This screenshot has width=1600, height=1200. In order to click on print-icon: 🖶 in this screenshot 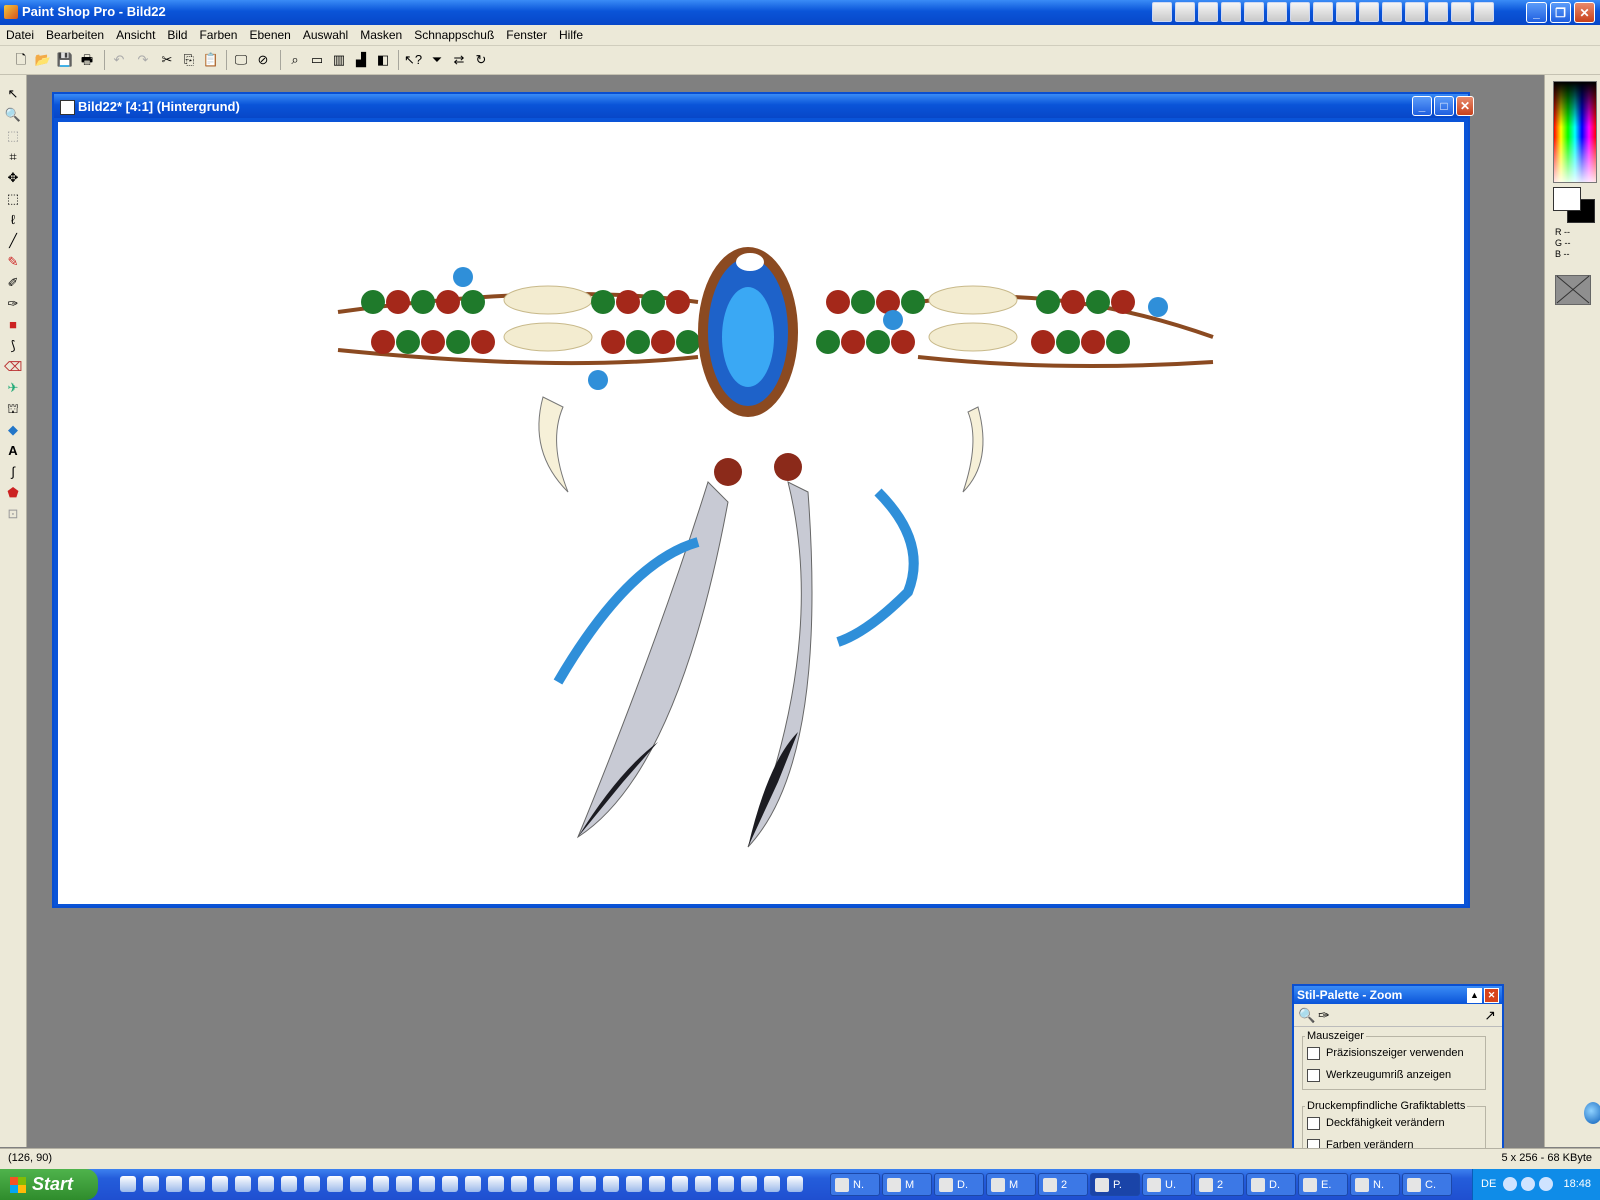, I will do `click(87, 60)`.